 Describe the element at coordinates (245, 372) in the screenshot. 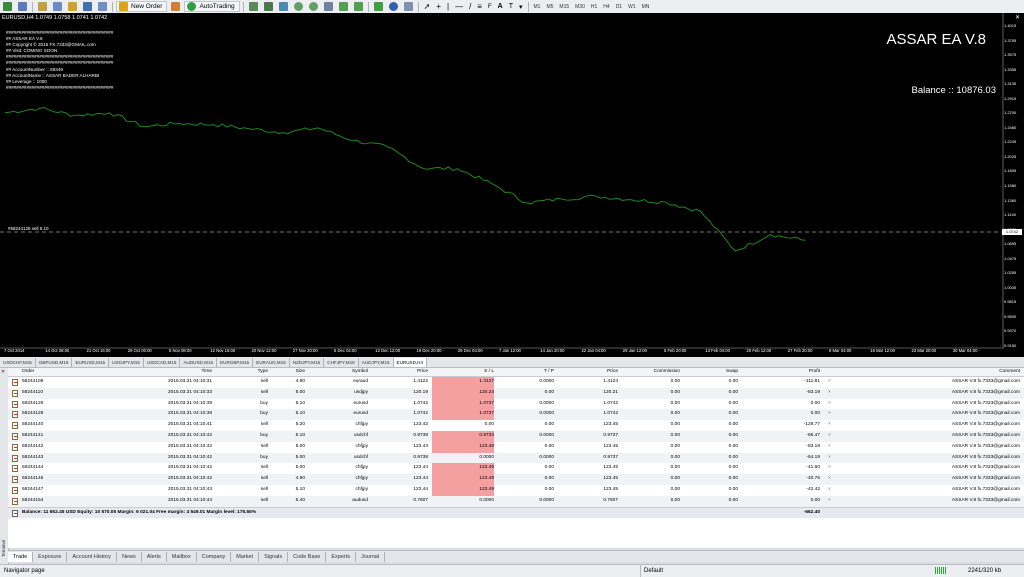

I see `column-header: Type` at that location.